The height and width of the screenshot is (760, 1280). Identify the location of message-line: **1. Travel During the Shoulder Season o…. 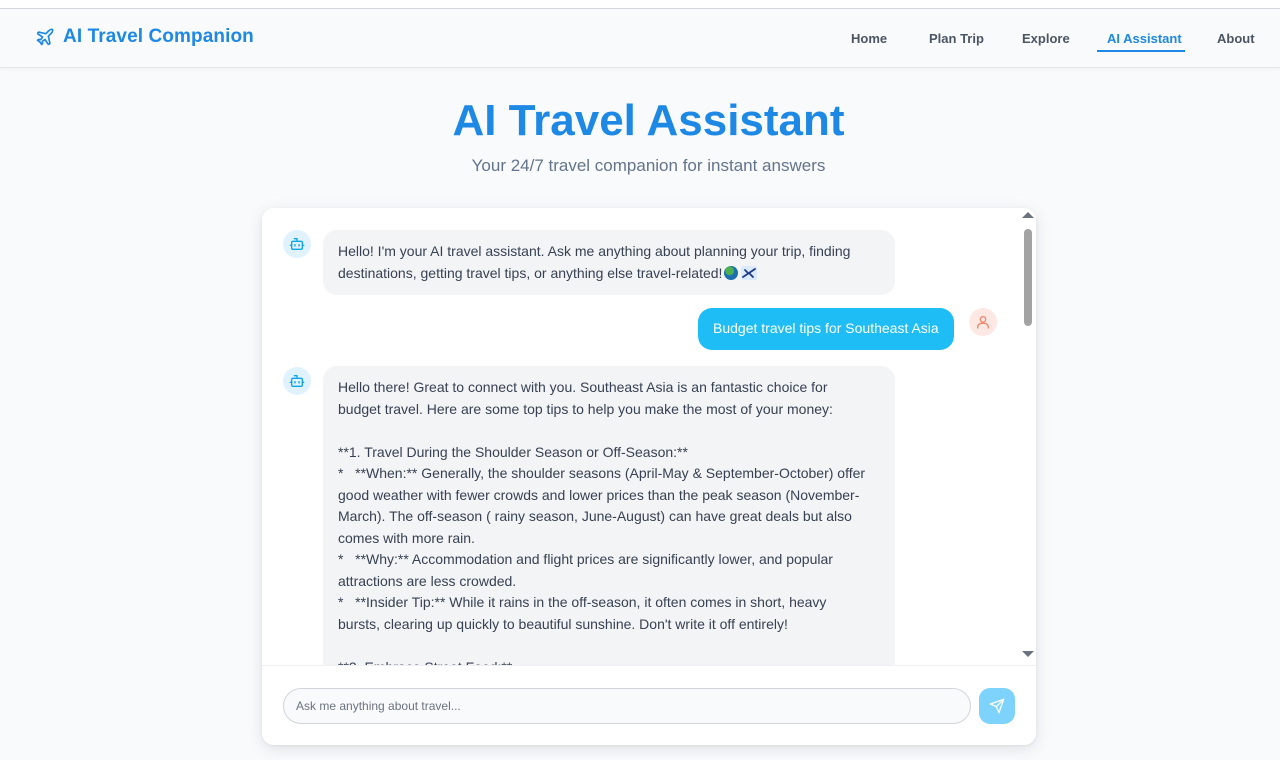
(513, 451).